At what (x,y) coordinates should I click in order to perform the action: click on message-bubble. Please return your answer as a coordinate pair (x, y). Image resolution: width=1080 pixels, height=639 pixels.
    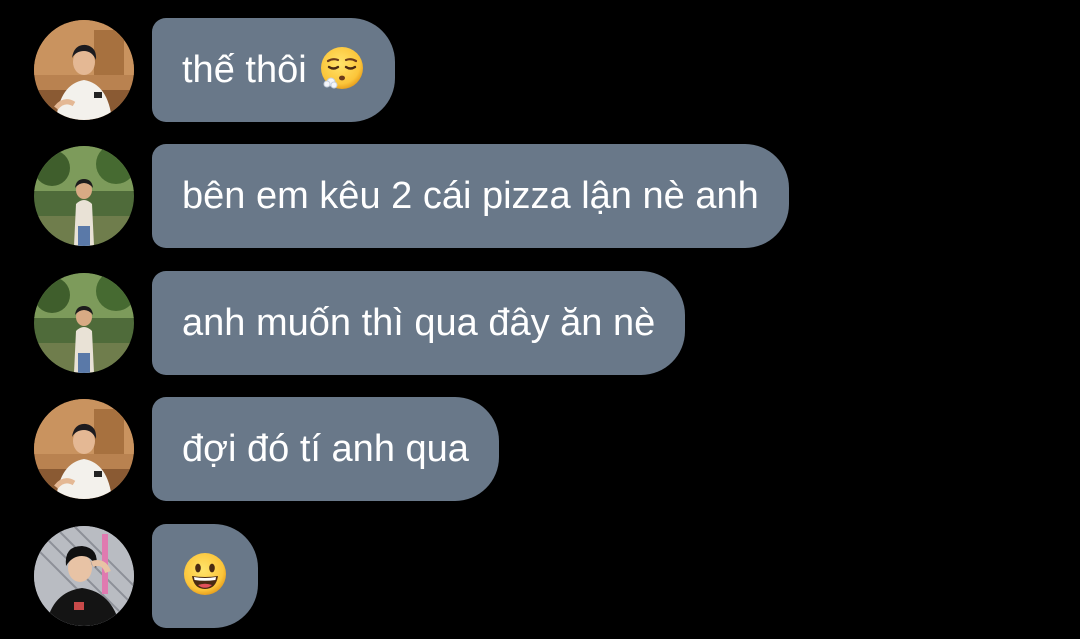
    Looking at the image, I should click on (205, 576).